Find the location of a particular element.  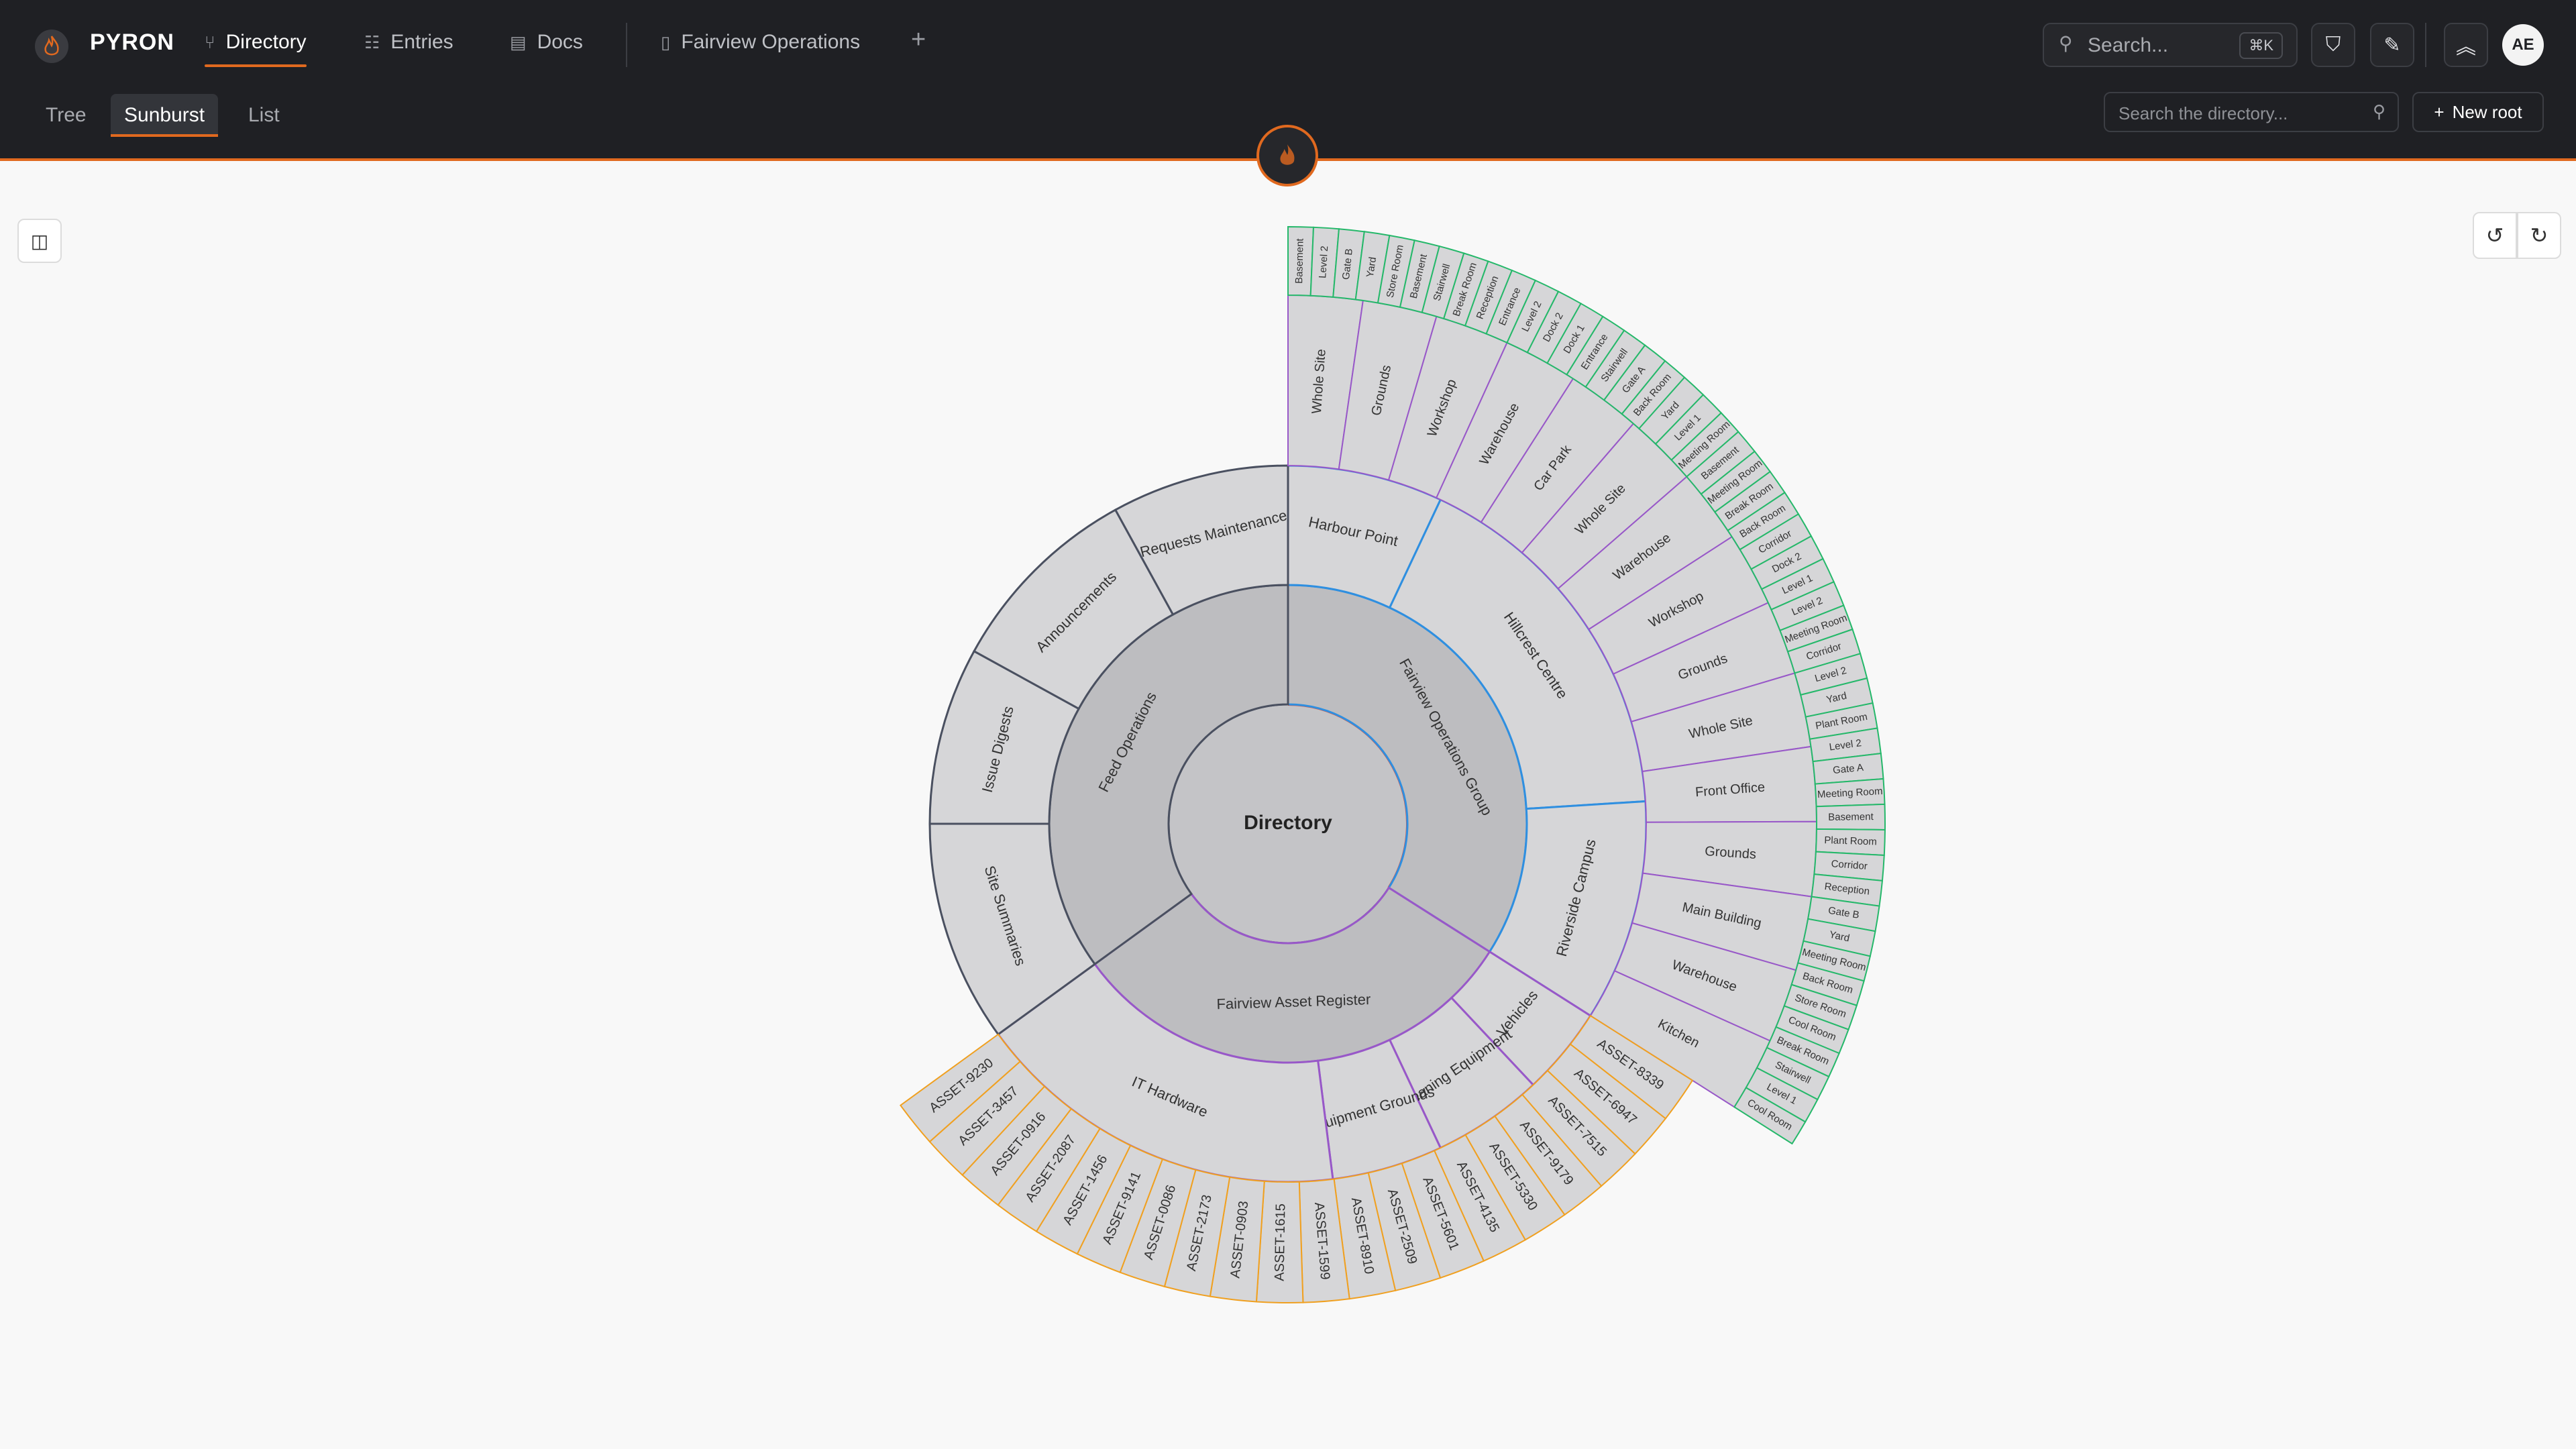

view-tab-tree: Tree is located at coordinates (66, 115).